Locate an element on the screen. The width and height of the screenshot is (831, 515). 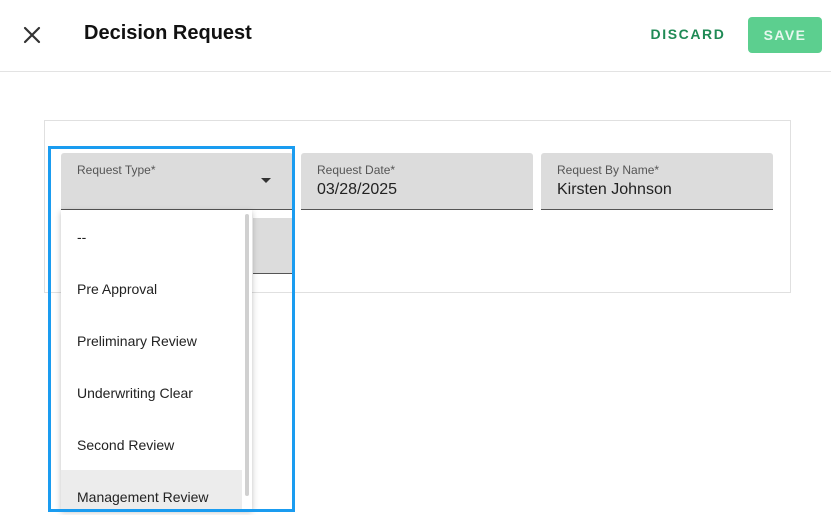
request-type-label: Request Type* is located at coordinates (116, 170).